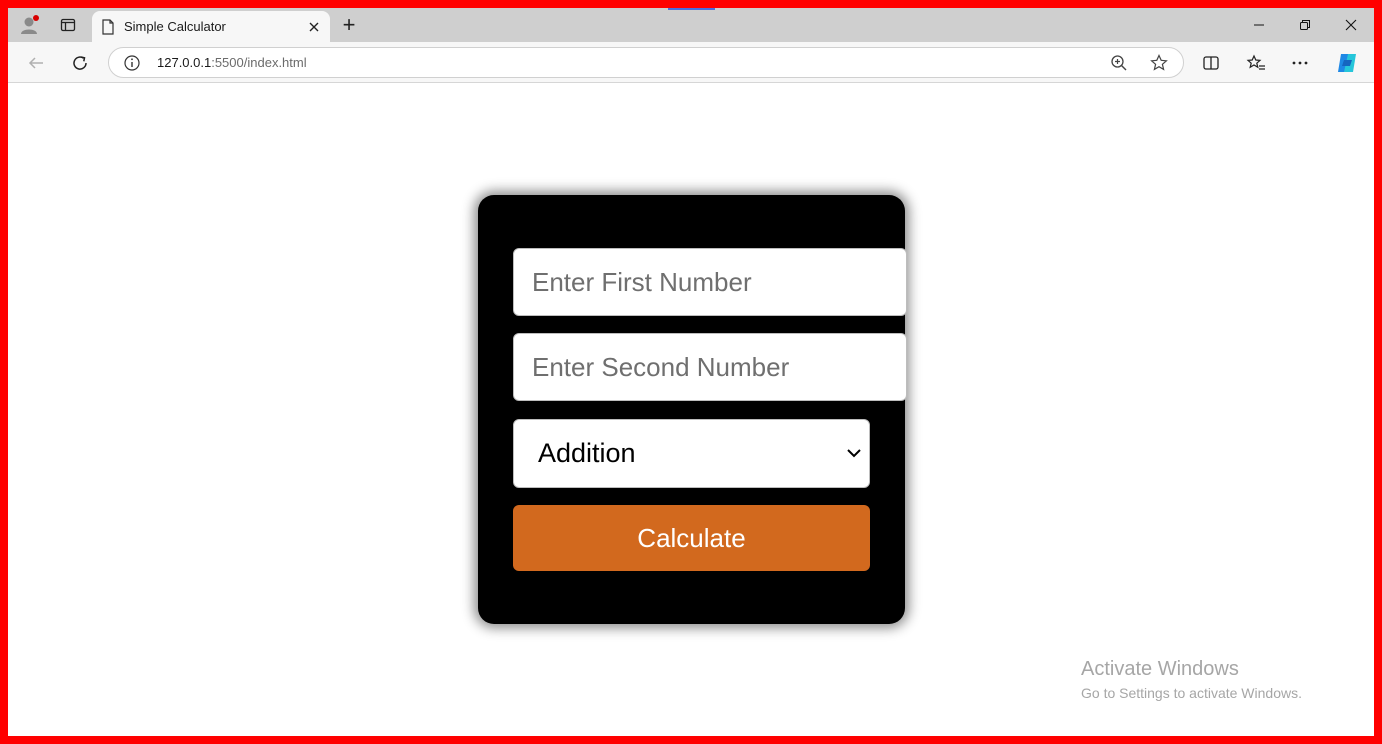 The height and width of the screenshot is (744, 1382). What do you see at coordinates (1259, 25) in the screenshot?
I see `minimize-icon` at bounding box center [1259, 25].